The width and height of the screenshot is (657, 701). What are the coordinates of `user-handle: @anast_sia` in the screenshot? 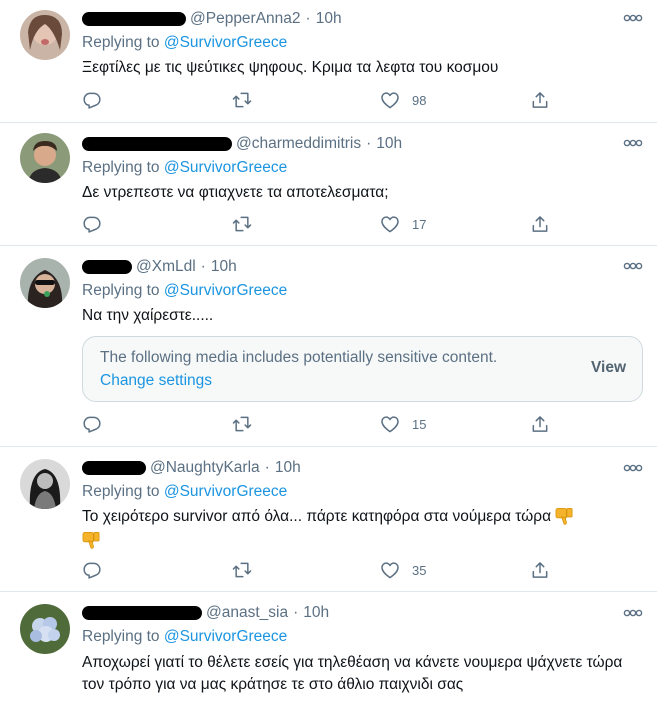 It's located at (247, 613).